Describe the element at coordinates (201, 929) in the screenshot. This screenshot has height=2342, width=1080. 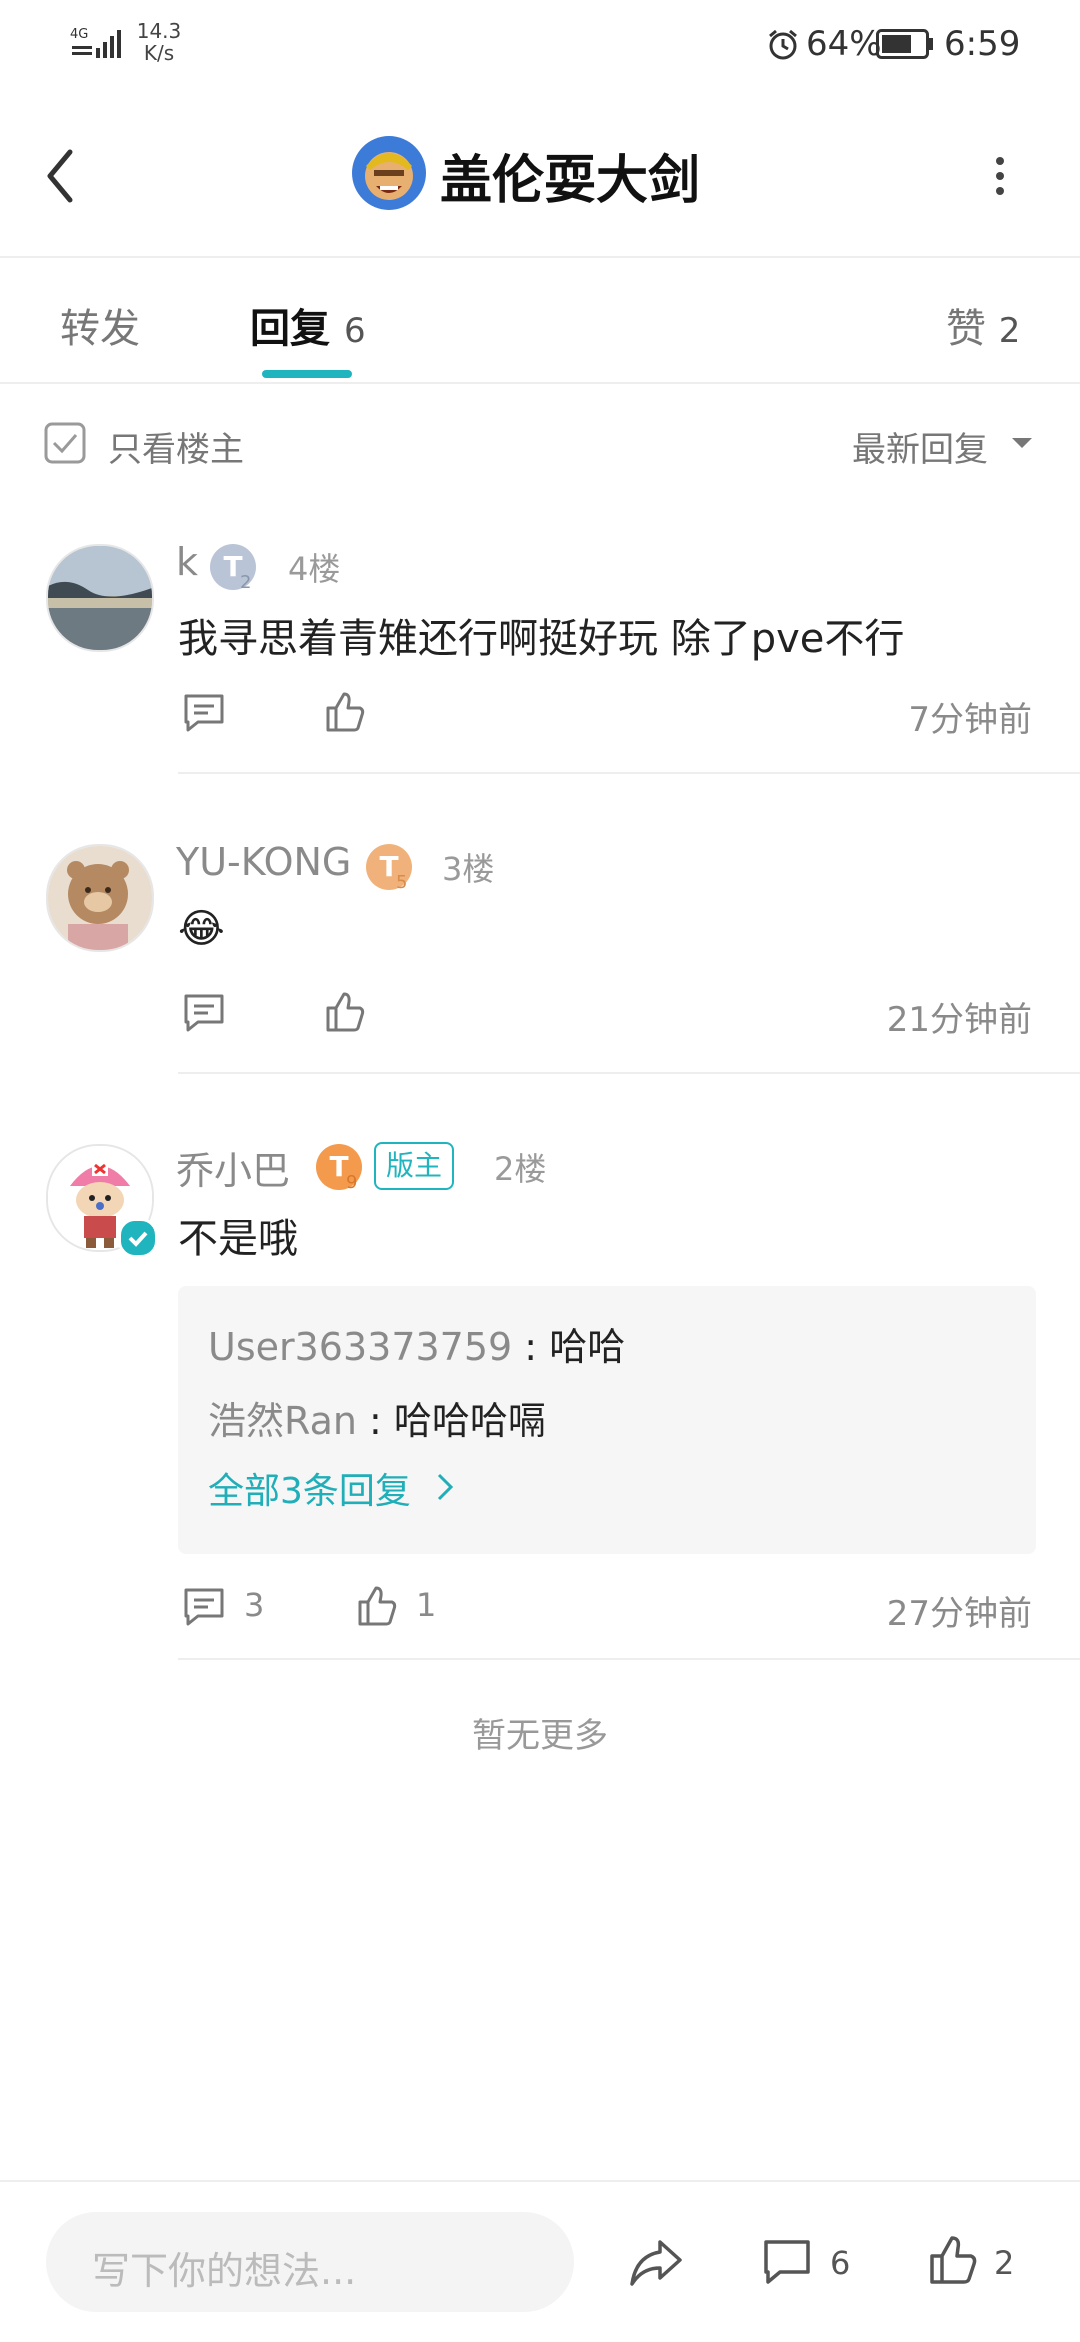
I see `comment-text: 😂` at that location.